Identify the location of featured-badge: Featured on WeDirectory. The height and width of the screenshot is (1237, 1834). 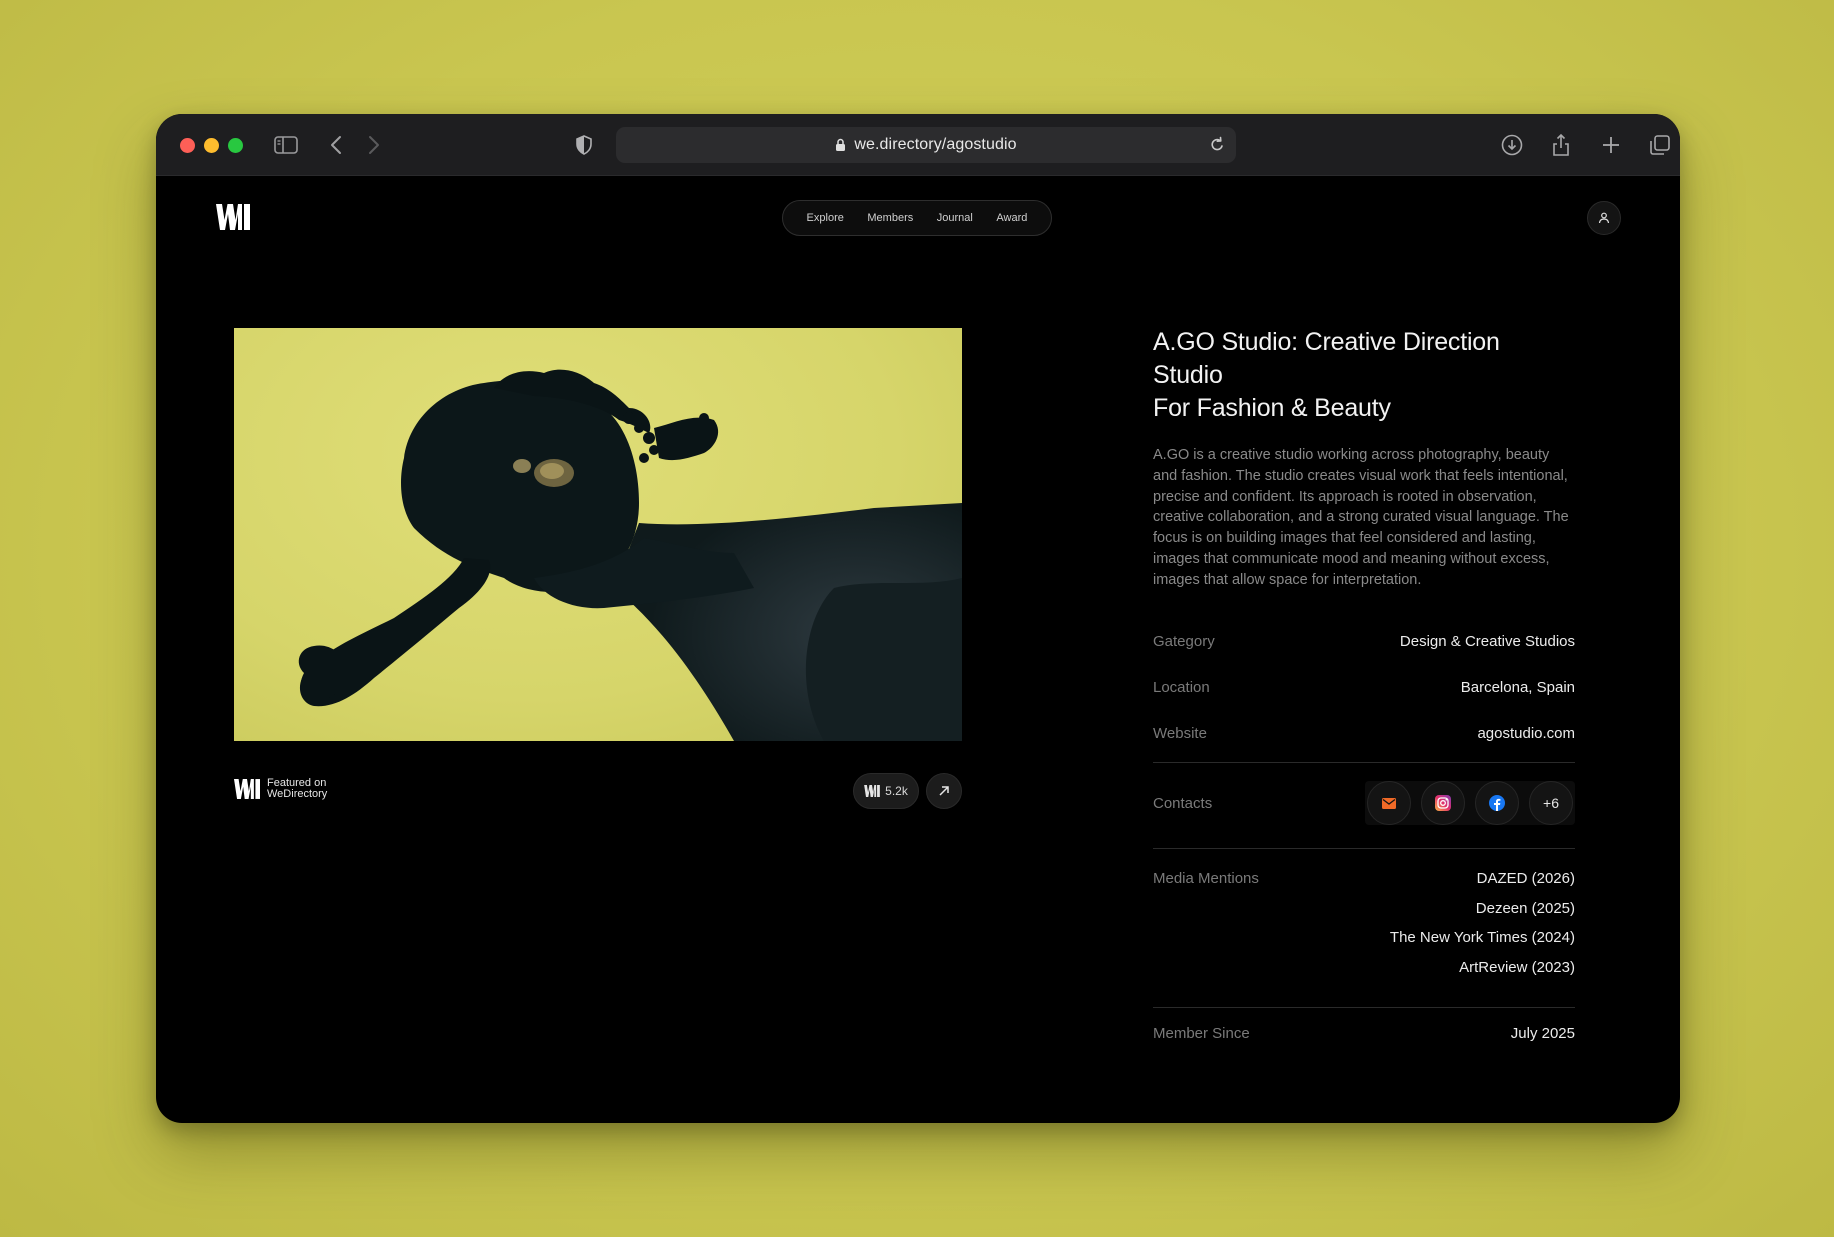
(280, 789).